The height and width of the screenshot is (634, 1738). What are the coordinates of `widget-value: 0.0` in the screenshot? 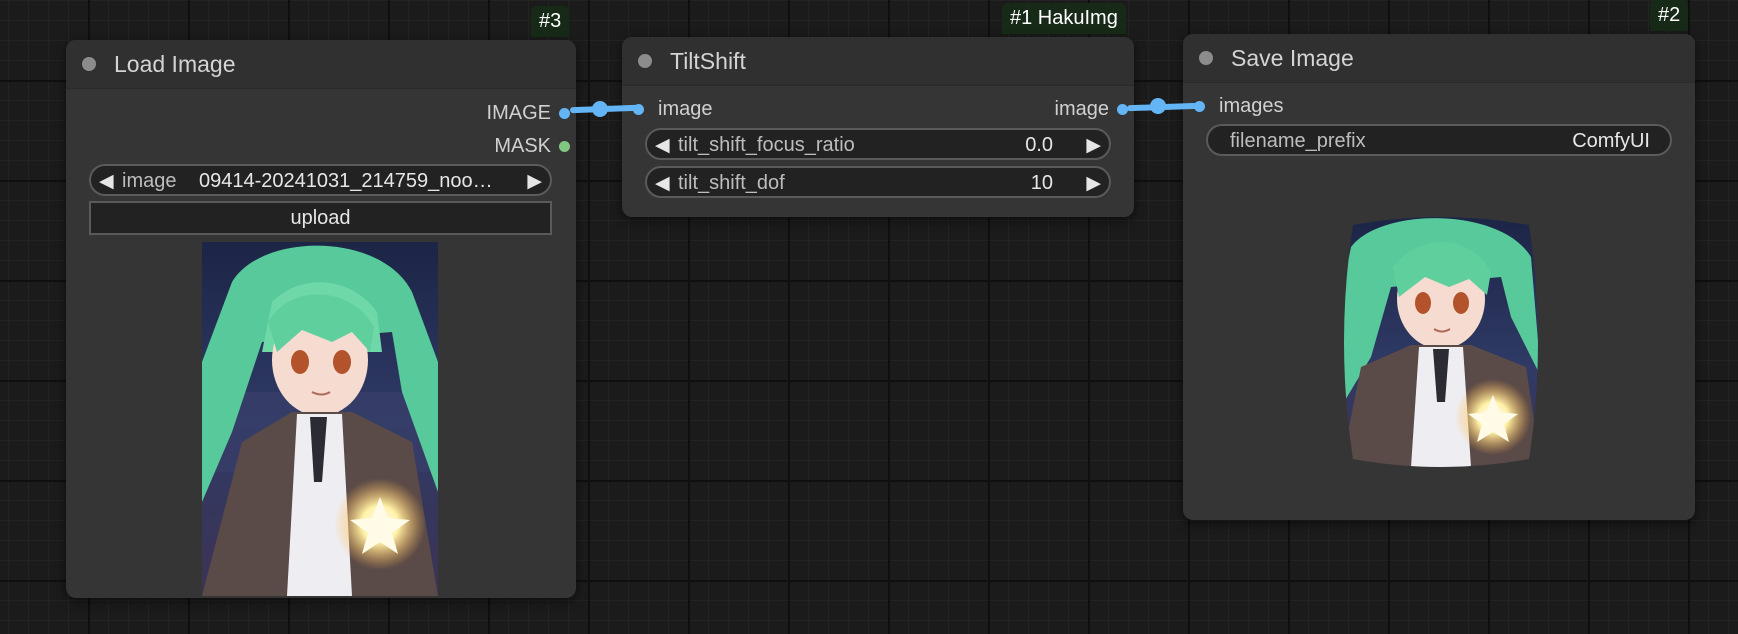 It's located at (1039, 145).